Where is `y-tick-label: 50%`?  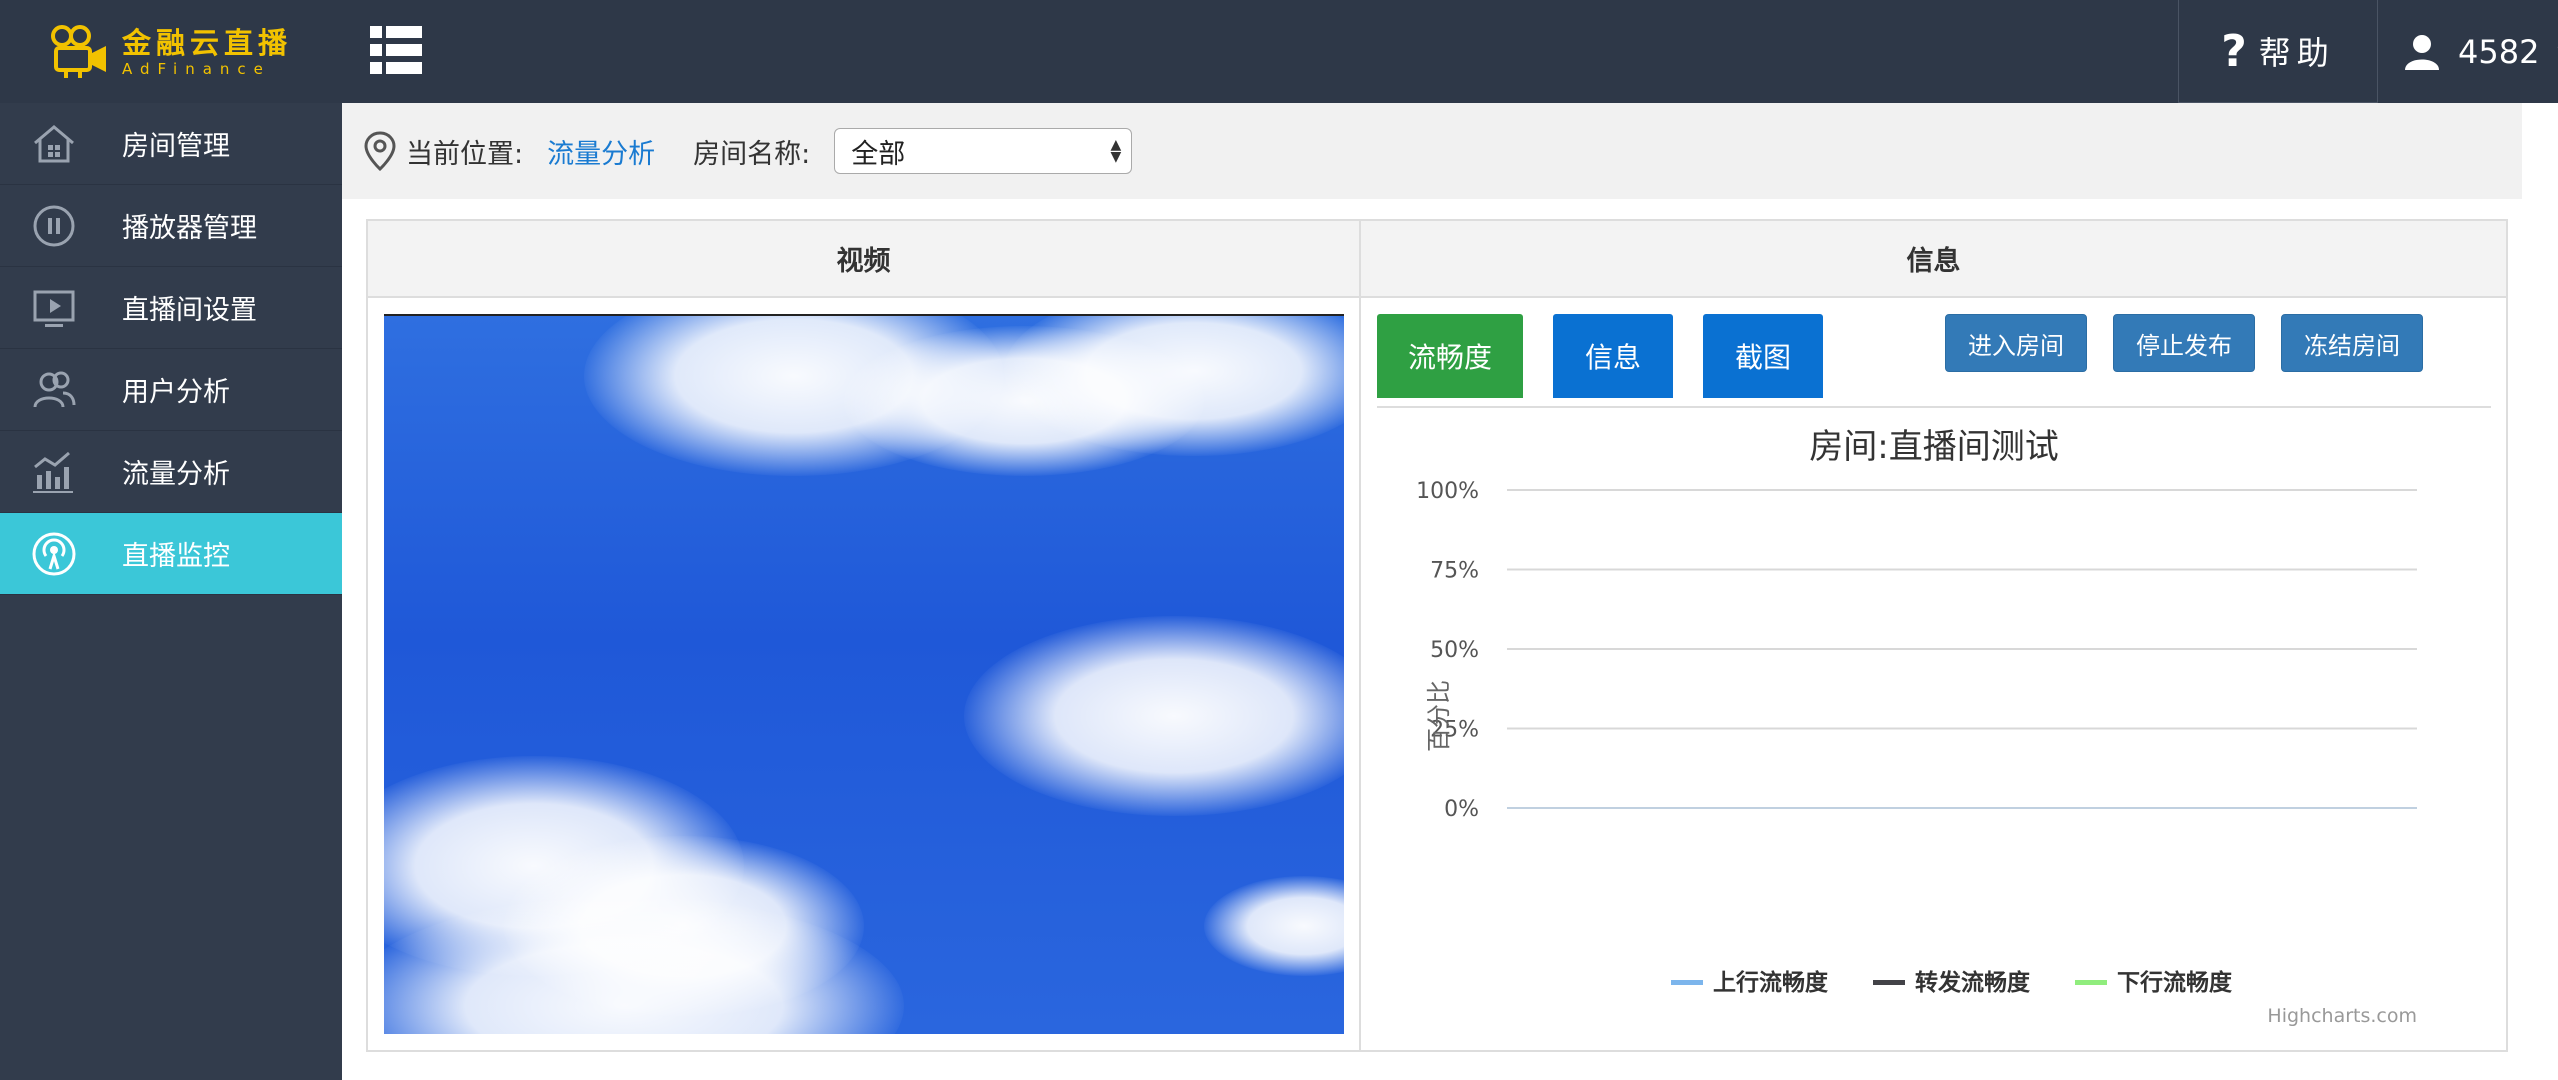
y-tick-label: 50% is located at coordinates (1454, 650).